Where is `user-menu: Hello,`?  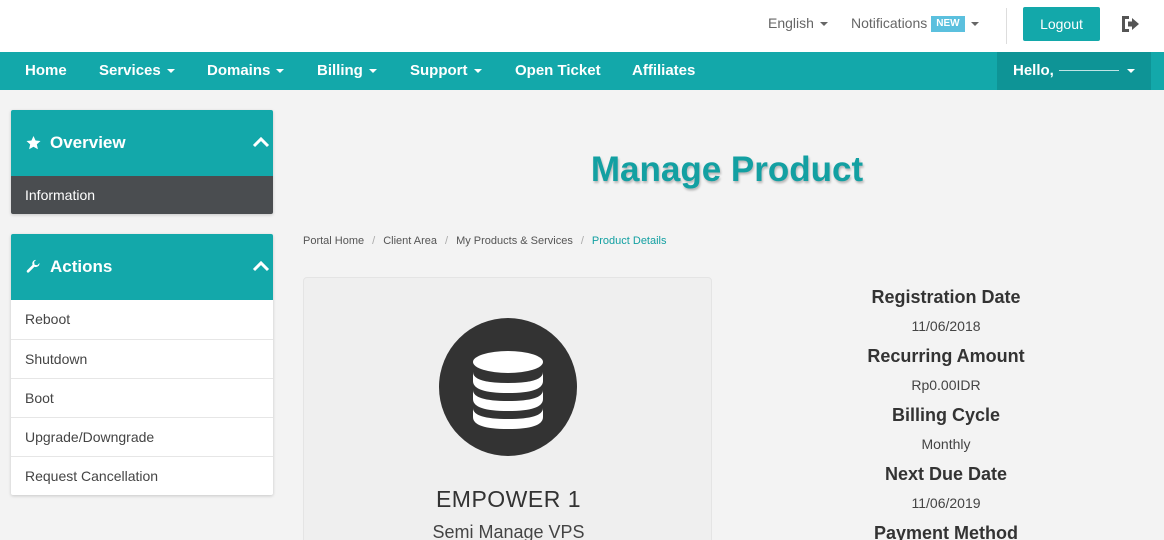
user-menu: Hello, is located at coordinates (1074, 71).